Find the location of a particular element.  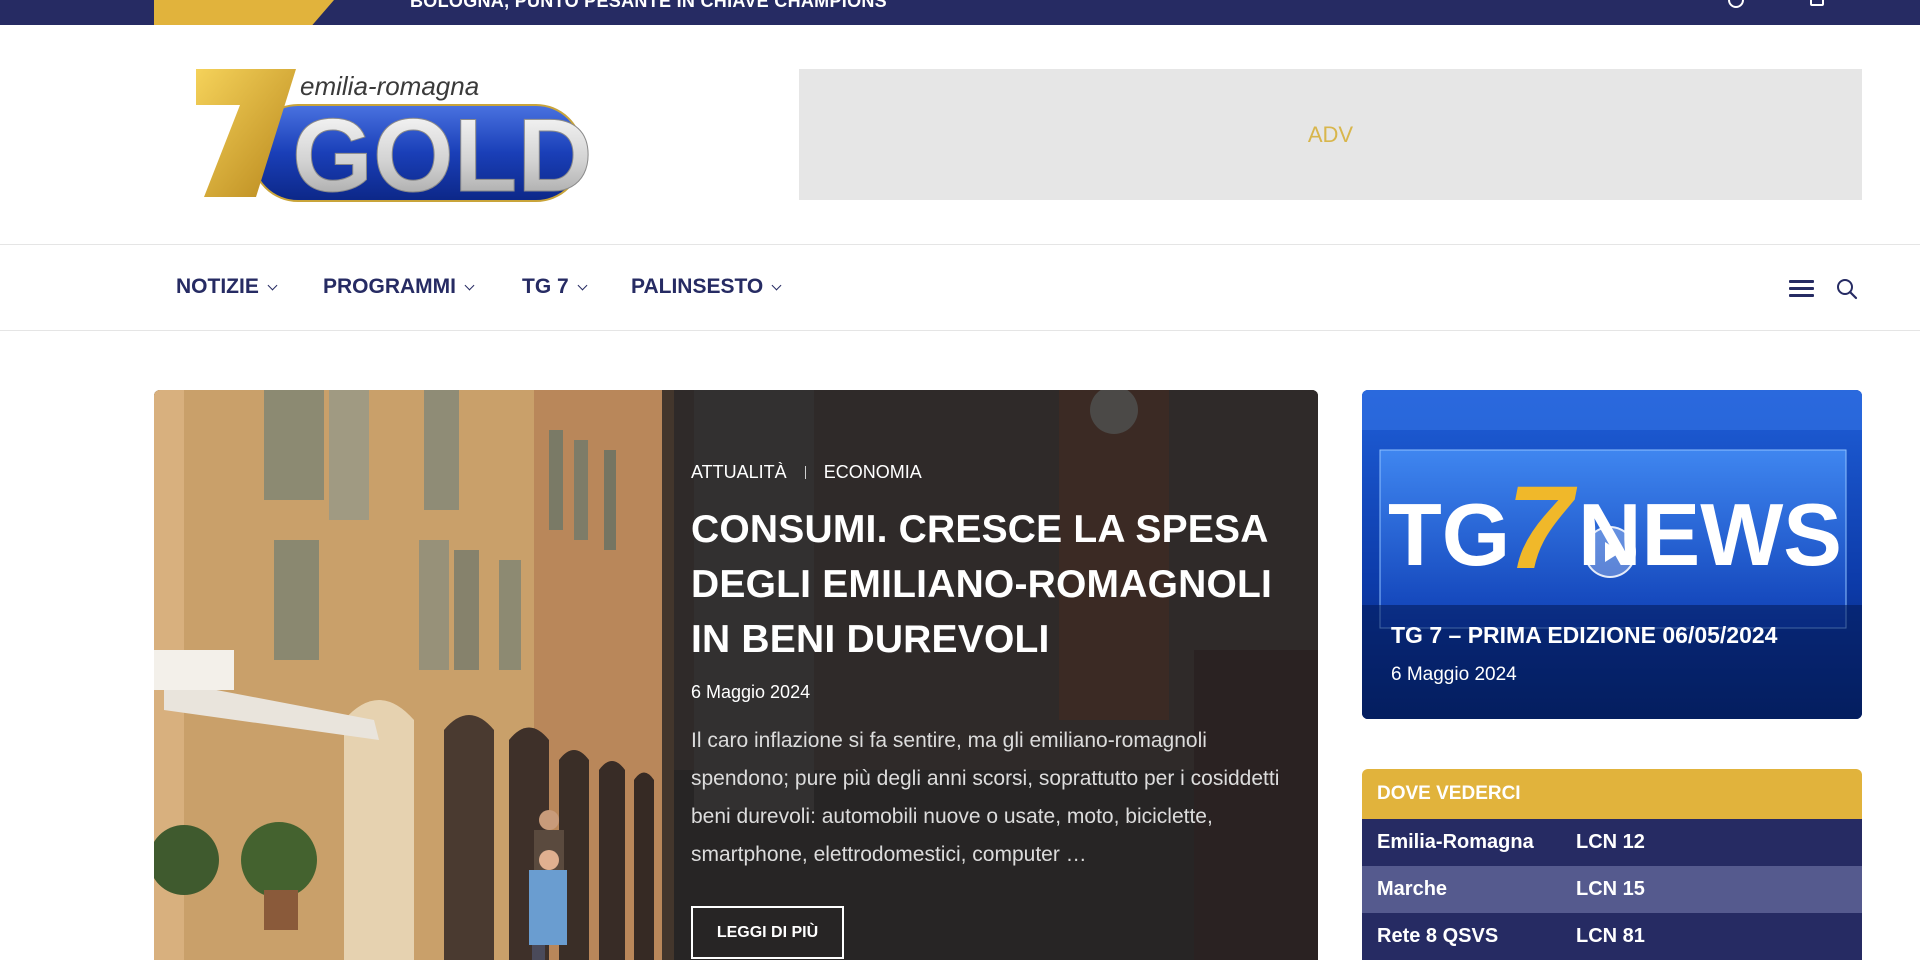

channel-region: Rete 8 QSVS is located at coordinates (1438, 936).